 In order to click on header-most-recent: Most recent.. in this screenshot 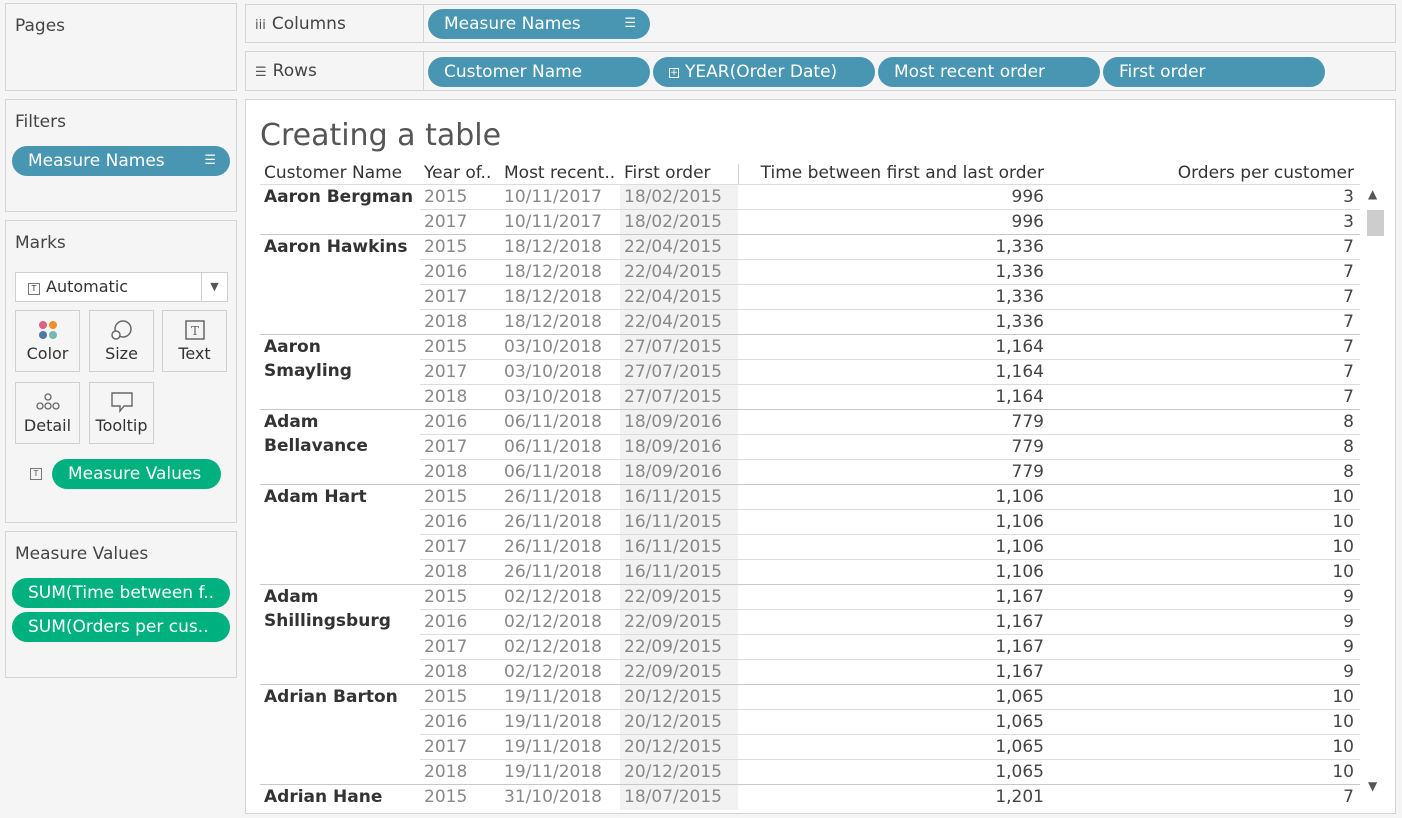, I will do `click(560, 173)`.